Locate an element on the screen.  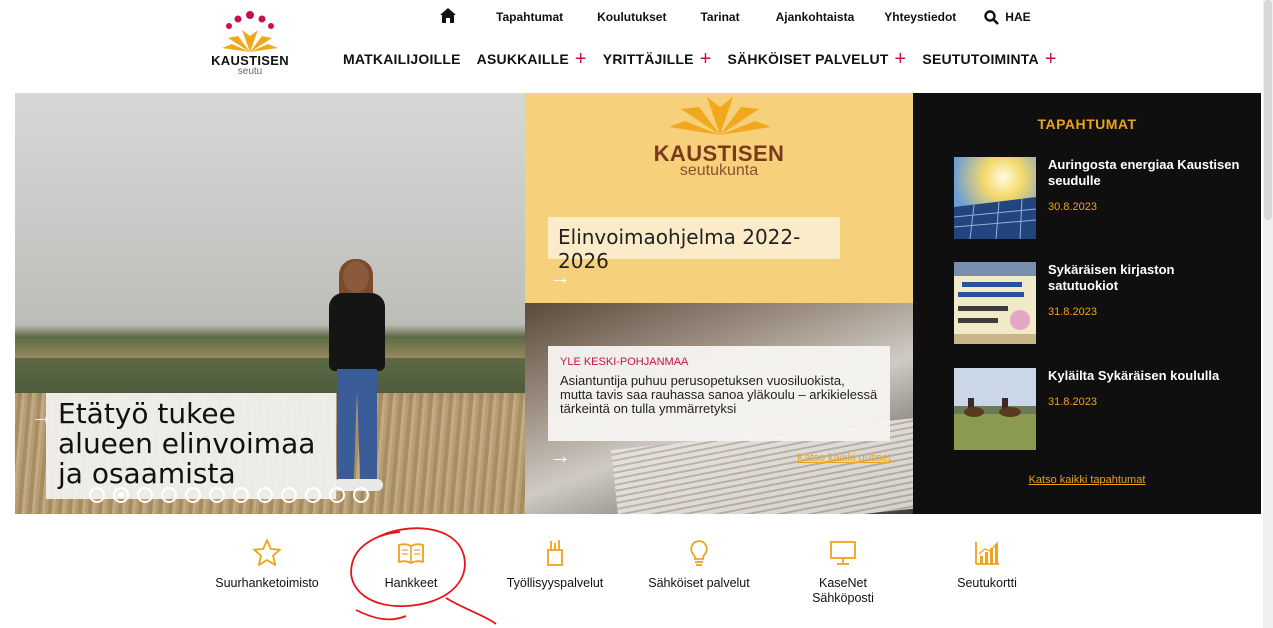
quicklink-label: KaseNet Sähköposti is located at coordinates (843, 590).